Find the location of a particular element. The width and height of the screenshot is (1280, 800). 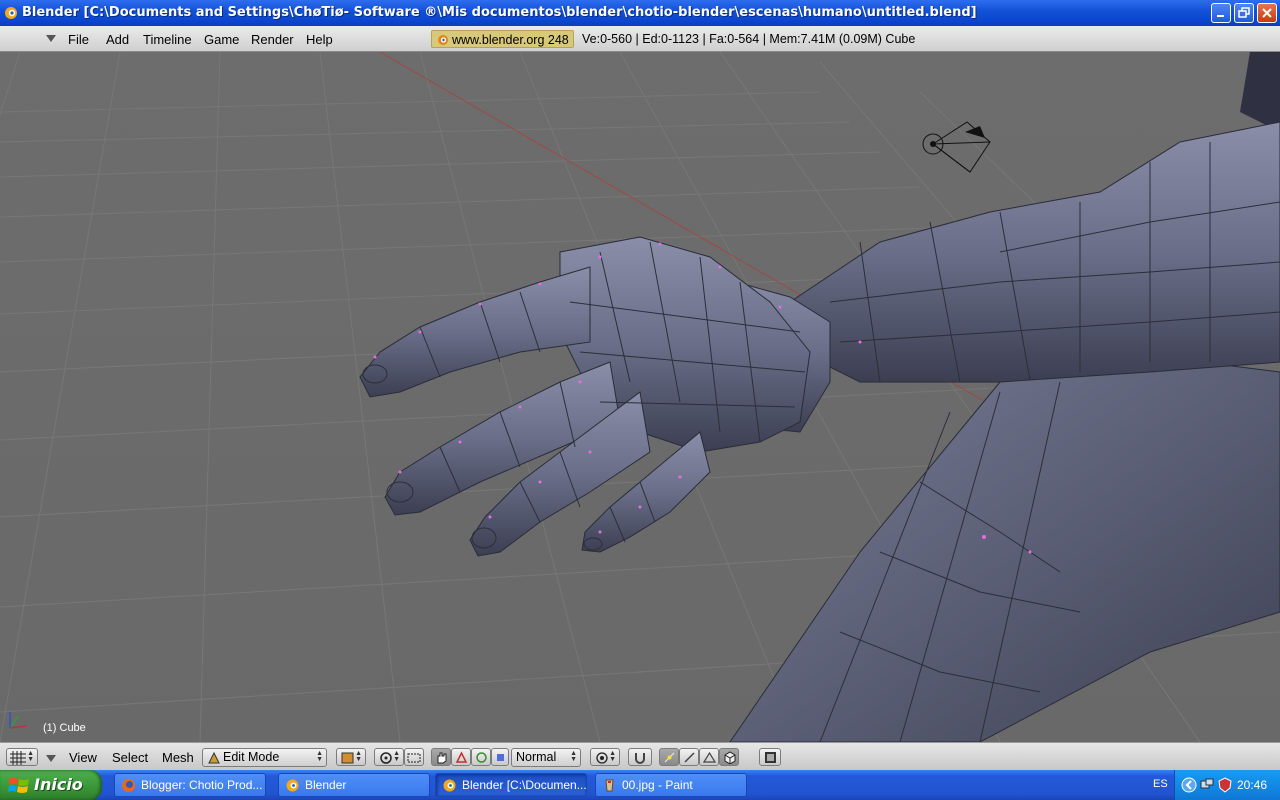

paint-icon is located at coordinates (609, 785).